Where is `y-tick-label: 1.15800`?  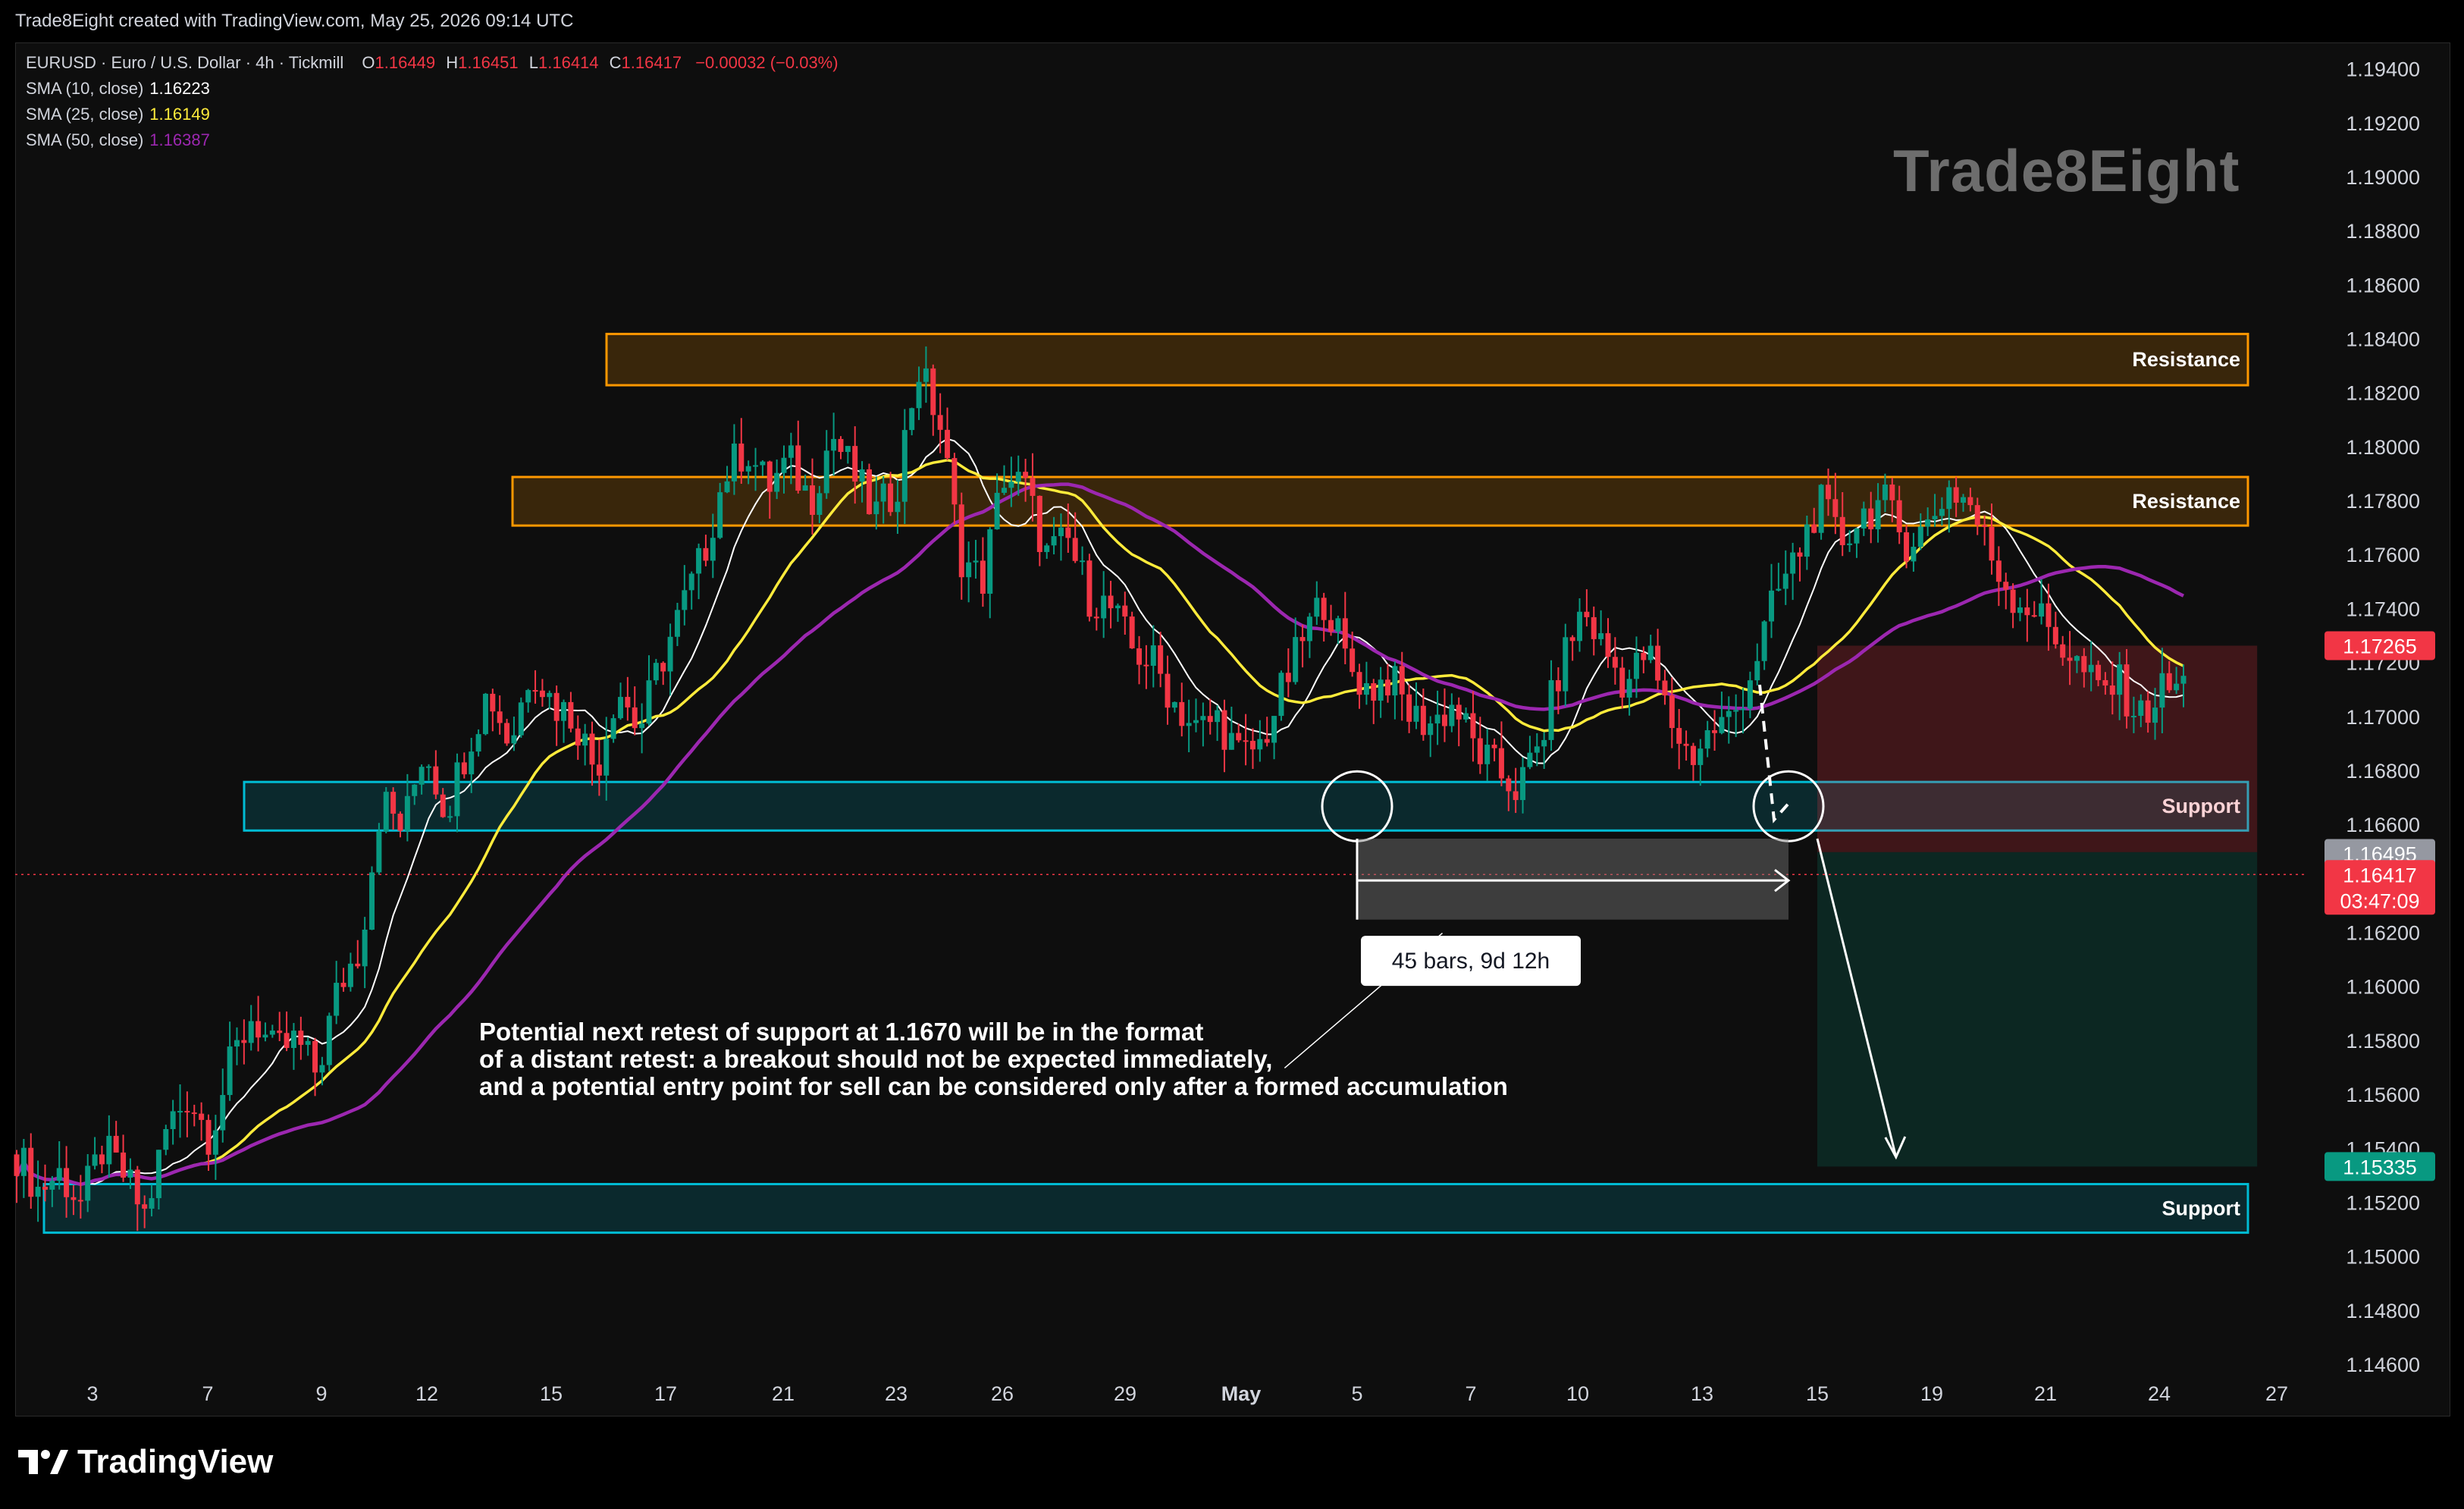 y-tick-label: 1.15800 is located at coordinates (2383, 1041).